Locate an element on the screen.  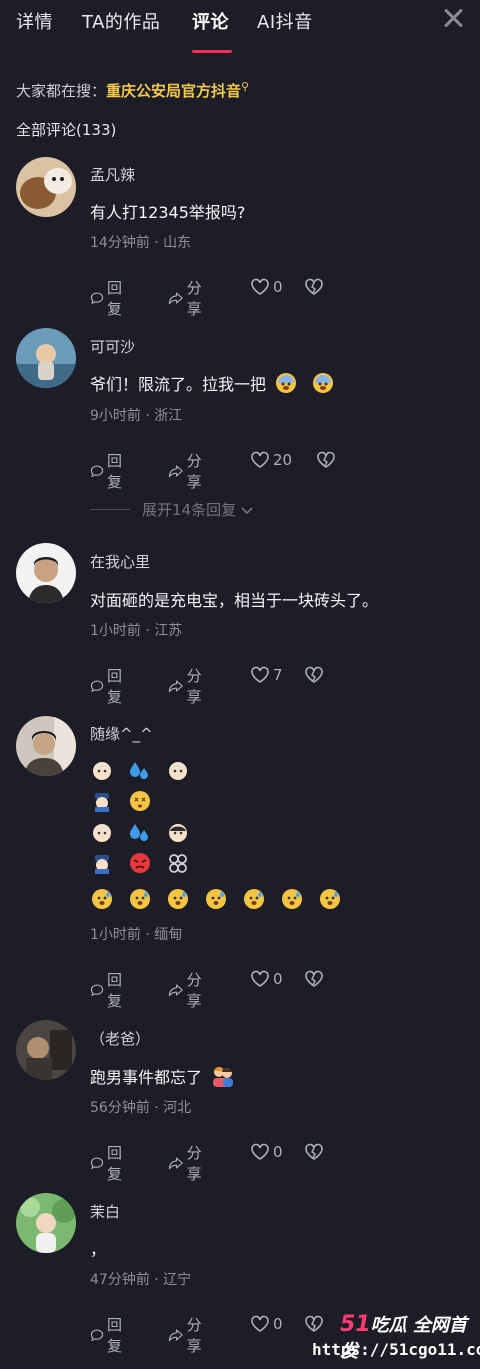
comment-meta: 47分钟前 · 辽宁 is located at coordinates (141, 1280).